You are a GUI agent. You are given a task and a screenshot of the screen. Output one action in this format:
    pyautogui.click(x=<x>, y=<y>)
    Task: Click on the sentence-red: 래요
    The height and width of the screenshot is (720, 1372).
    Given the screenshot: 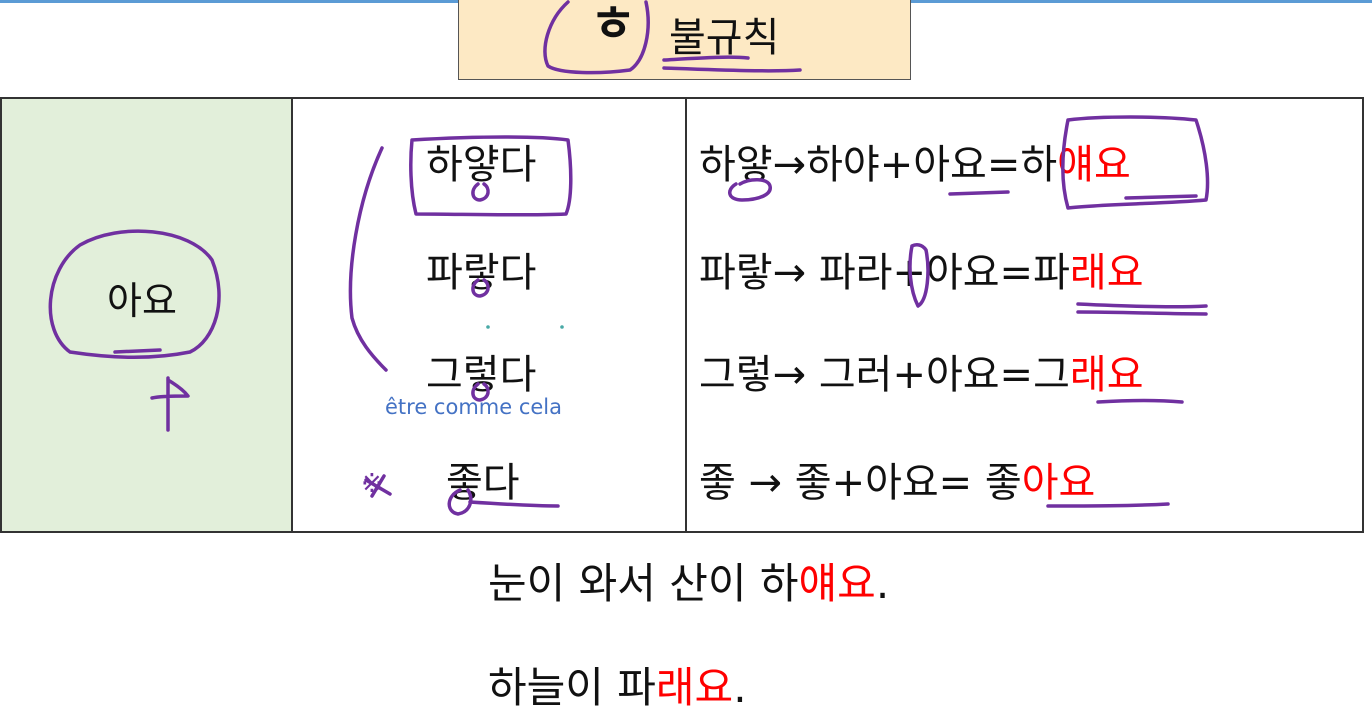 What is the action you would take?
    pyautogui.click(x=694, y=687)
    